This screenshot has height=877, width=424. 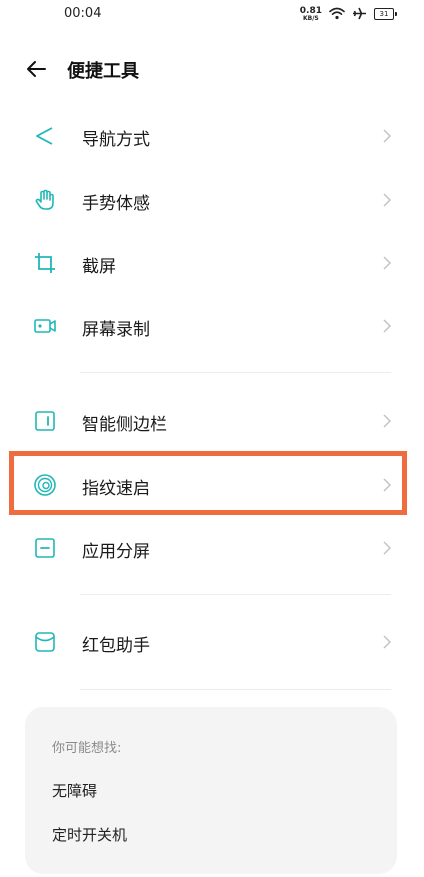 I want to click on menu-item-gesture: 手势体感, so click(x=212, y=200).